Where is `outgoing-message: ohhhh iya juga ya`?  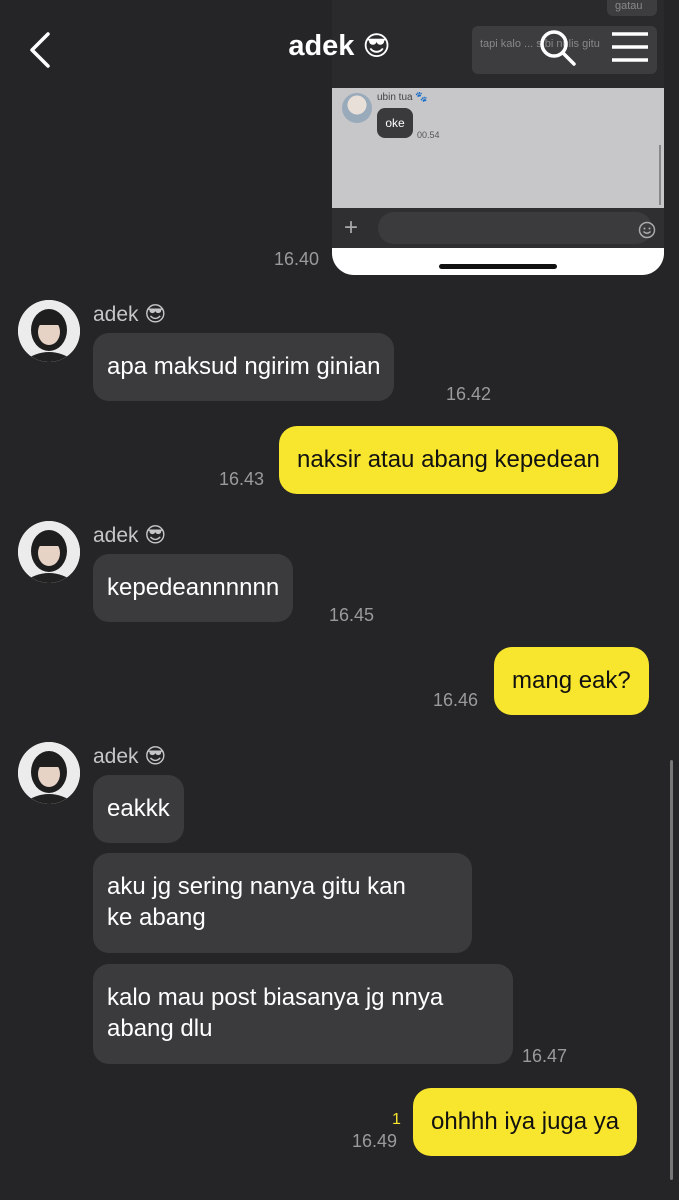 outgoing-message: ohhhh iya juga ya is located at coordinates (525, 1122).